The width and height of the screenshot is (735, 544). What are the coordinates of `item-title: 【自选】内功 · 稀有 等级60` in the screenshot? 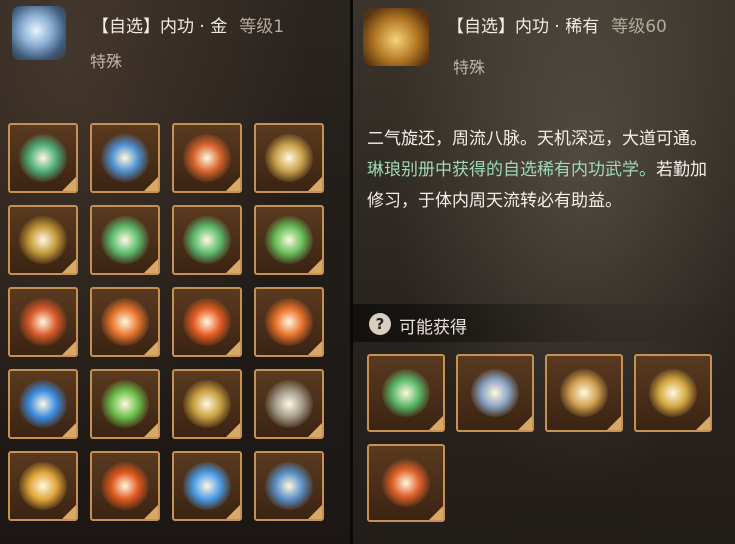 It's located at (557, 27).